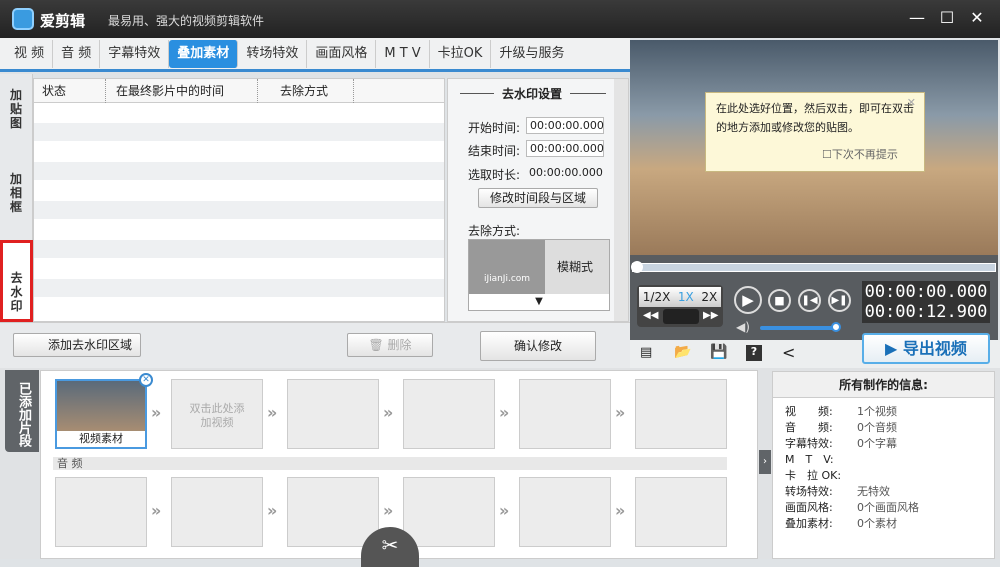  I want to click on settings-scrollbar, so click(621, 200).